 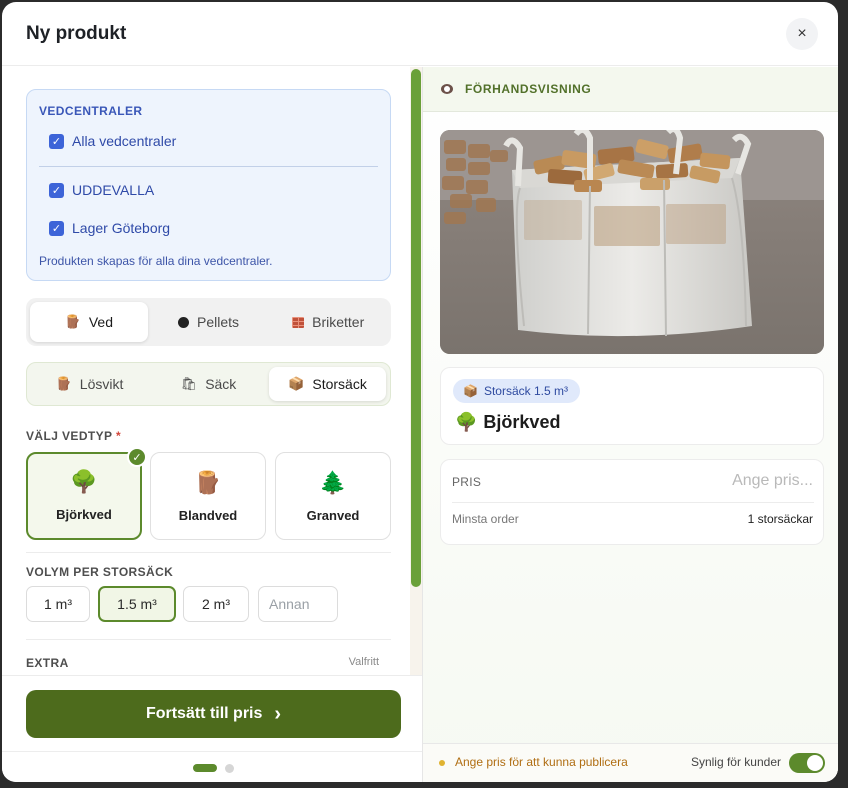 I want to click on eye-icon, so click(x=447, y=89).